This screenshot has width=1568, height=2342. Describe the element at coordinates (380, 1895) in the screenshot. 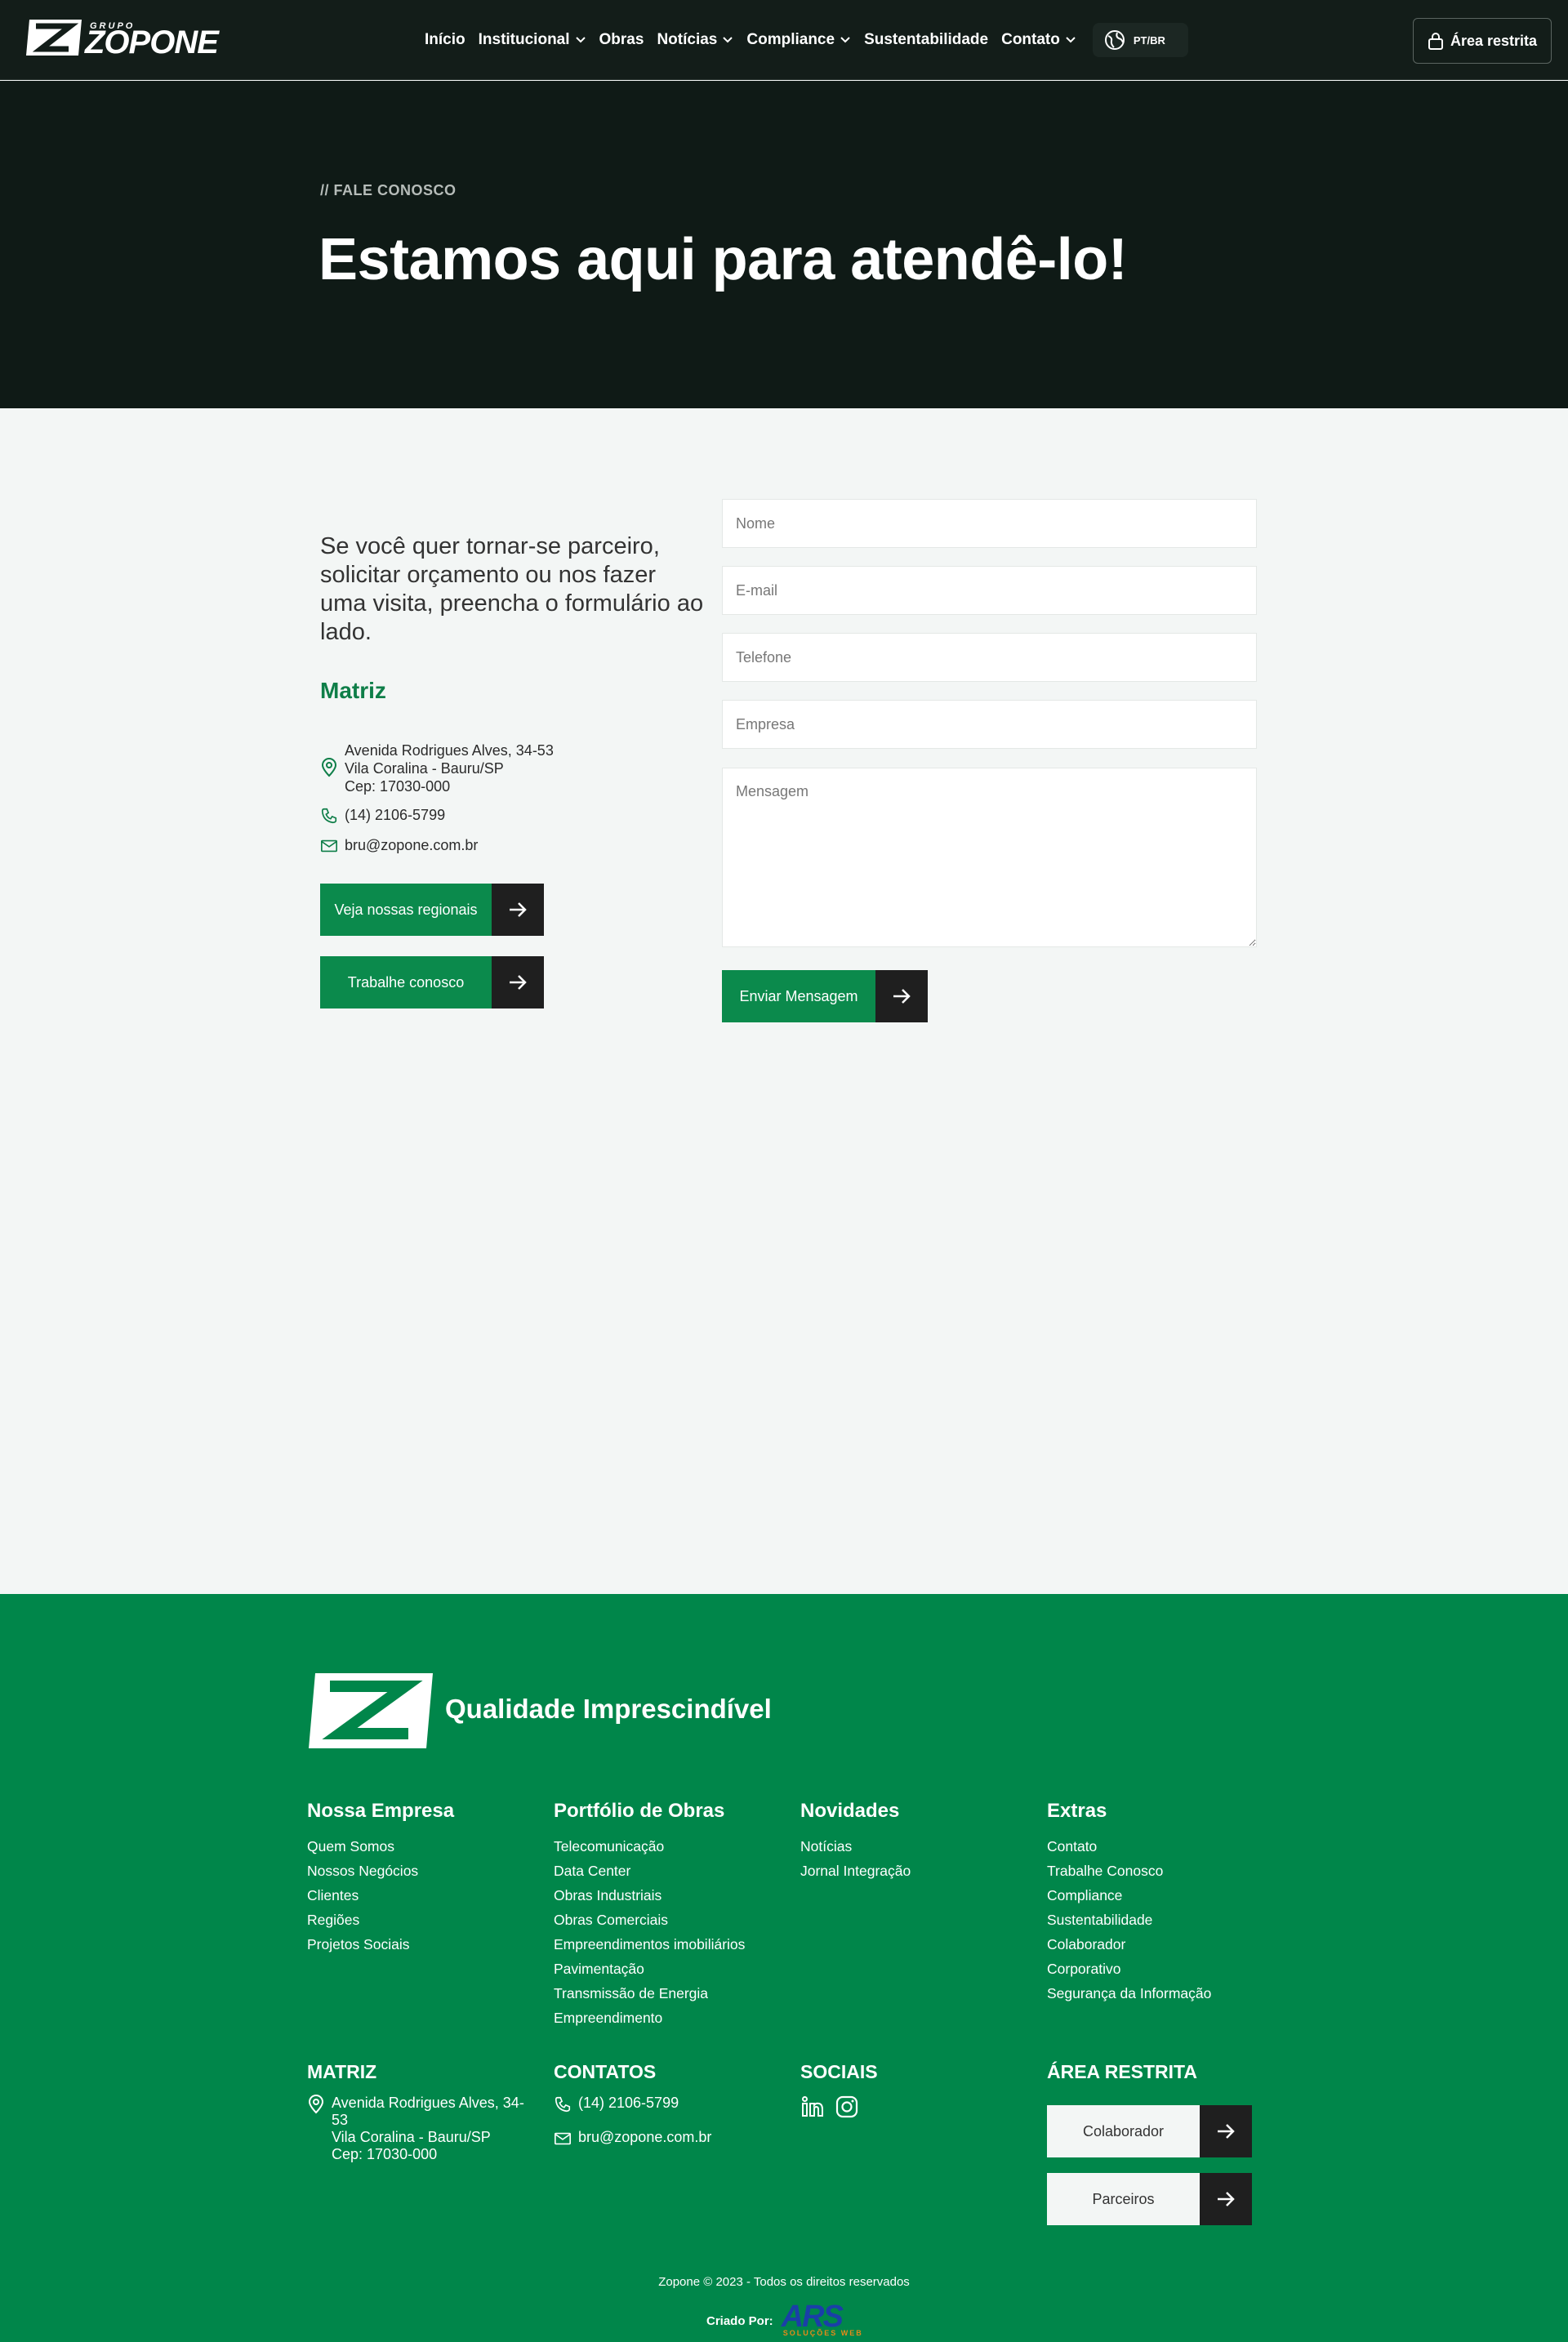

I see `footer-link: Clientes` at that location.